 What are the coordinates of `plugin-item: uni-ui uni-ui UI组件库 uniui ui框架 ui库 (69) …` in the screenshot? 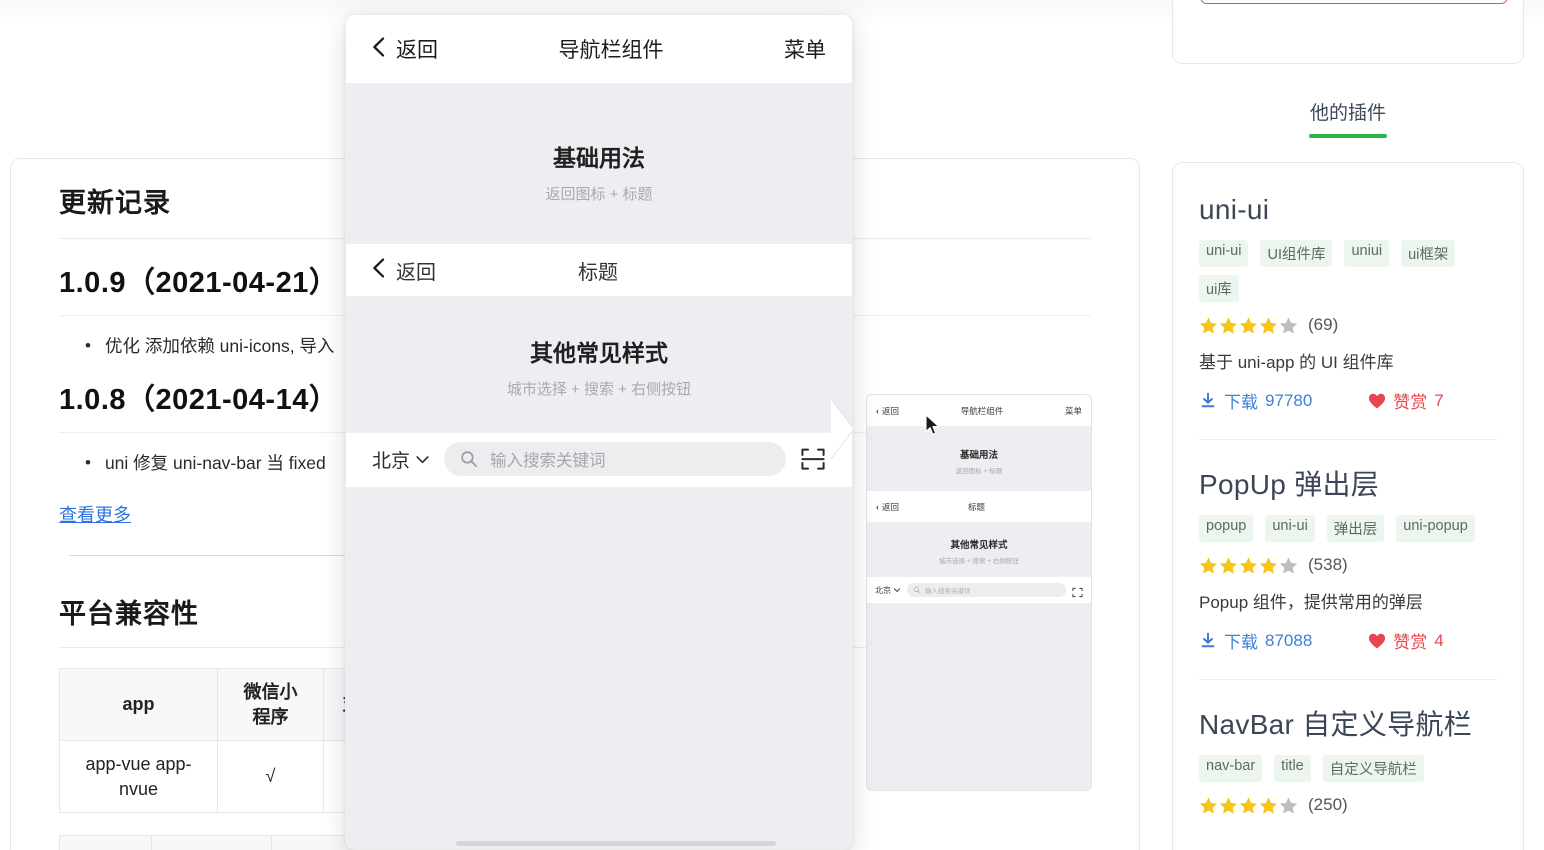 It's located at (1348, 302).